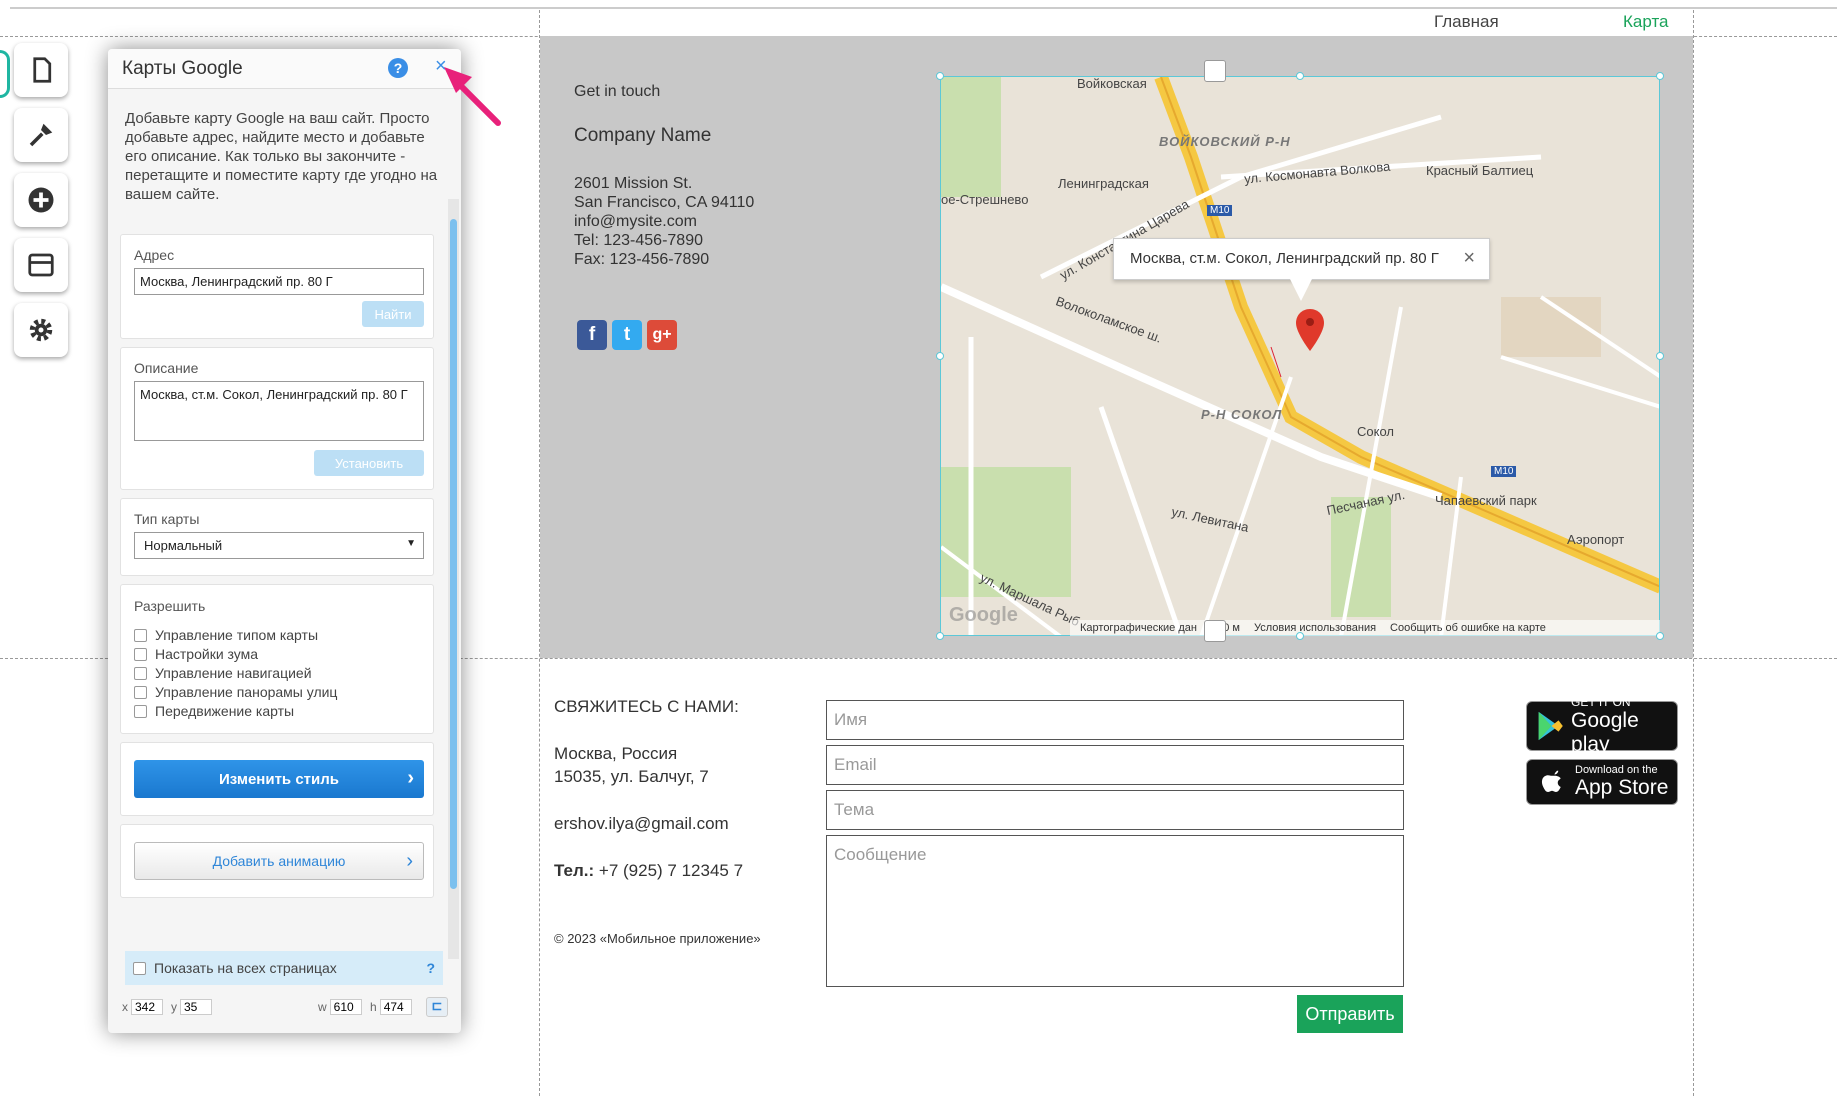 Image resolution: width=1837 pixels, height=1096 pixels. Describe the element at coordinates (207, 654) in the screenshot. I see `allow-option-label: Настройки зума` at that location.